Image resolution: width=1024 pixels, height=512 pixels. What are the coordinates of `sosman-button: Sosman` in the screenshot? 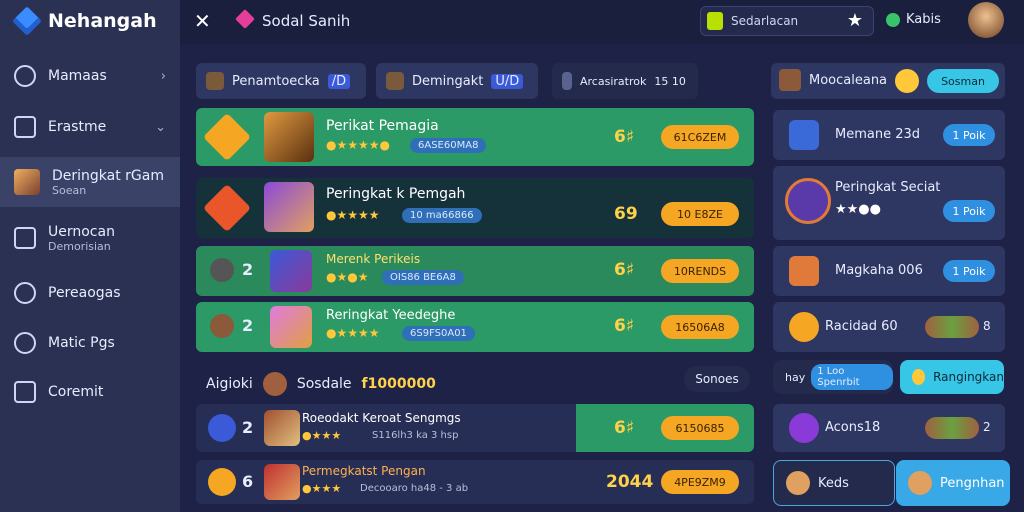 It's located at (963, 81).